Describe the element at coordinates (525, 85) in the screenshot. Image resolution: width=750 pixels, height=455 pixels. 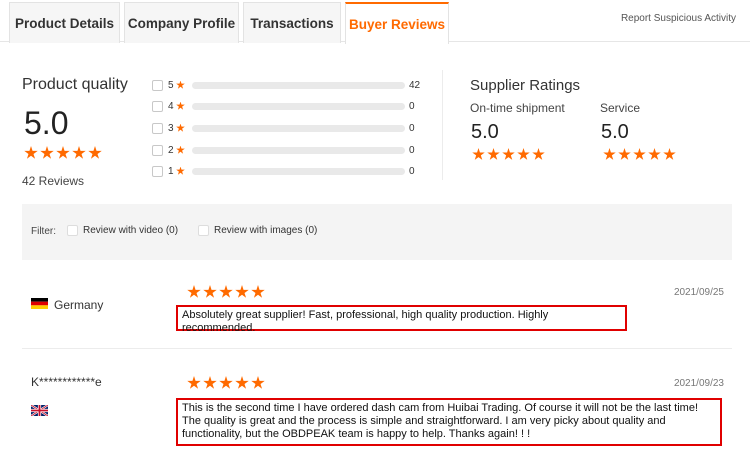
I see `supplier-ratings-title: Supplier Ratings` at that location.